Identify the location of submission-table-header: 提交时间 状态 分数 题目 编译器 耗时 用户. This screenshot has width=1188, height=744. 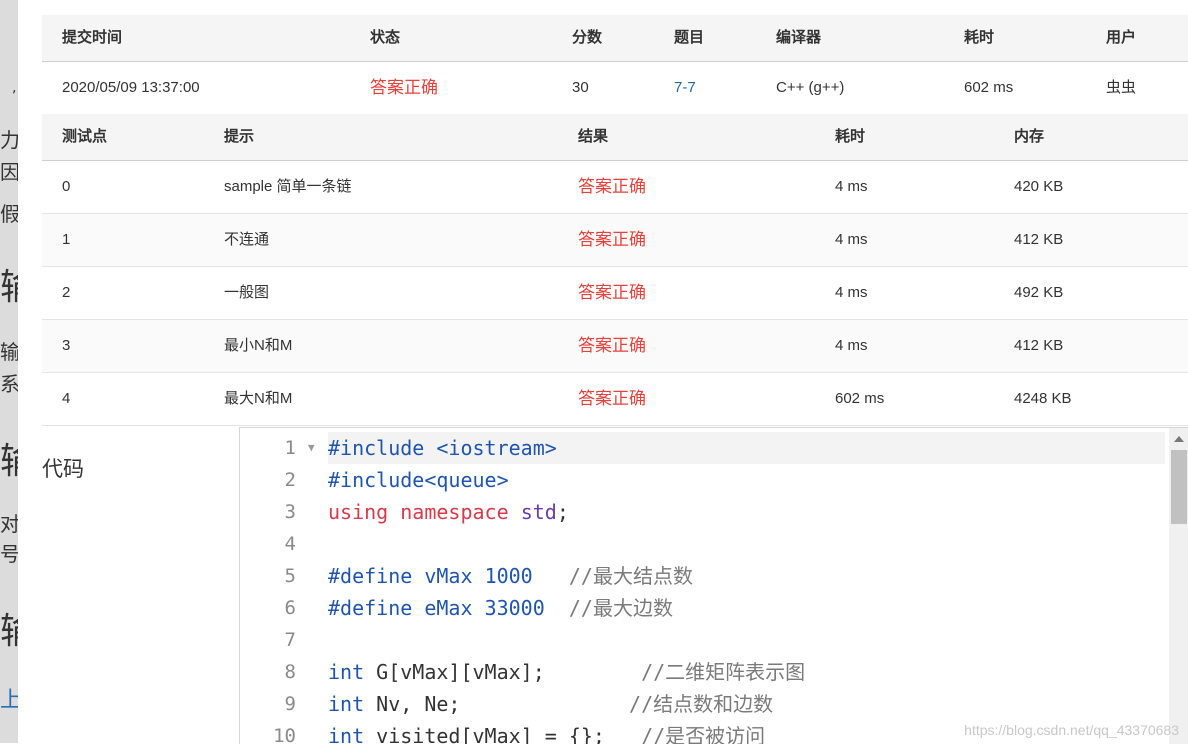
(615, 38).